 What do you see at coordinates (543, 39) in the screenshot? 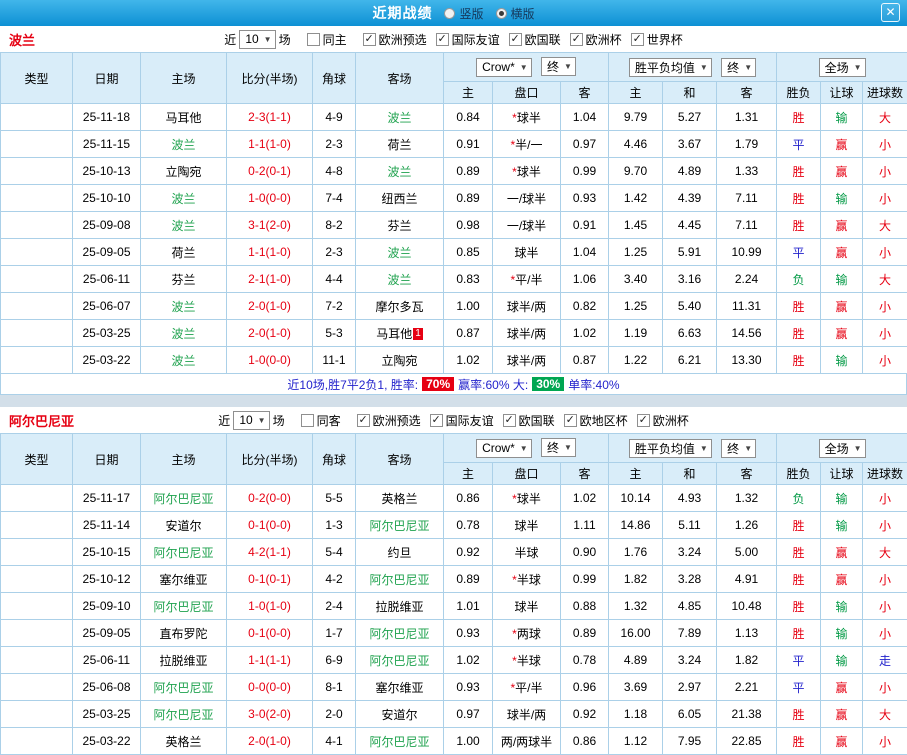
I see `competition-label: 欧国联` at bounding box center [543, 39].